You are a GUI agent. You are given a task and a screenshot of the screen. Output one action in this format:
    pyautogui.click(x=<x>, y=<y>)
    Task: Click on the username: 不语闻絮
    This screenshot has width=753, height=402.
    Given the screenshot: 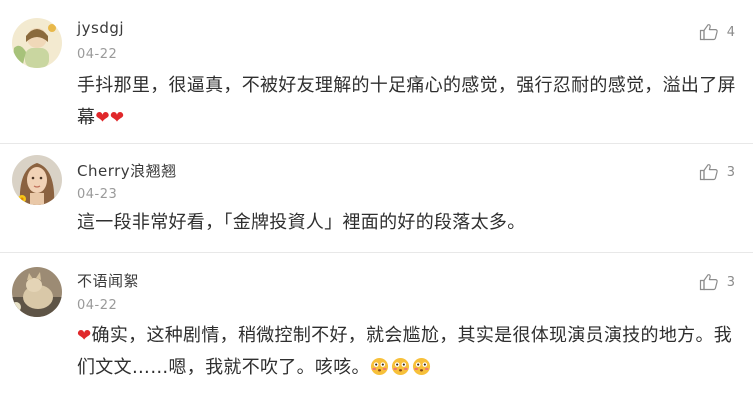 What is the action you would take?
    pyautogui.click(x=108, y=280)
    